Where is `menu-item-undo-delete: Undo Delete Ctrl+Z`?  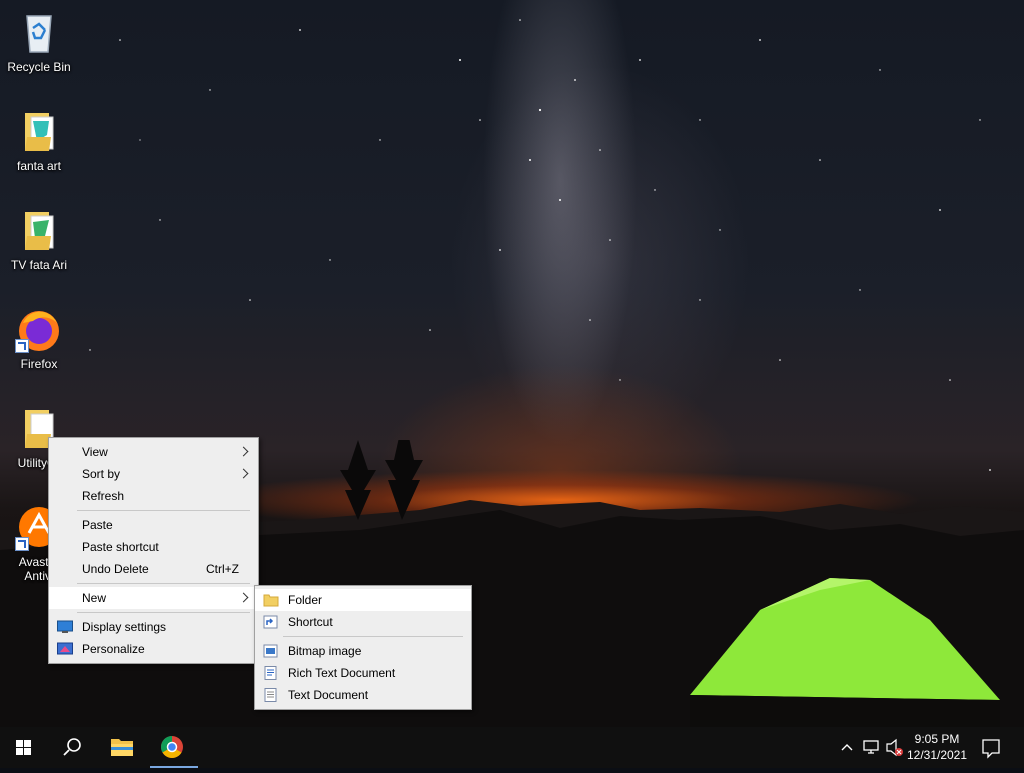 menu-item-undo-delete: Undo Delete Ctrl+Z is located at coordinates (153, 569).